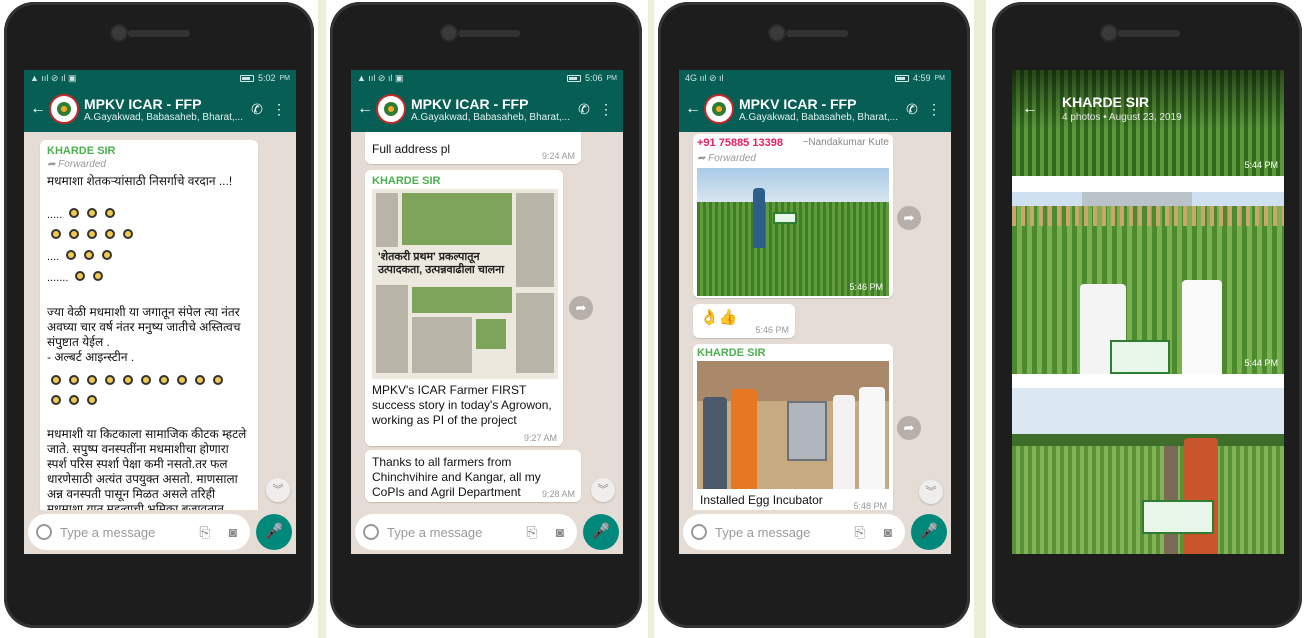 The image size is (1308, 638). I want to click on compose-bar: Type a message ⎘ ◙ 🎤, so click(160, 532).